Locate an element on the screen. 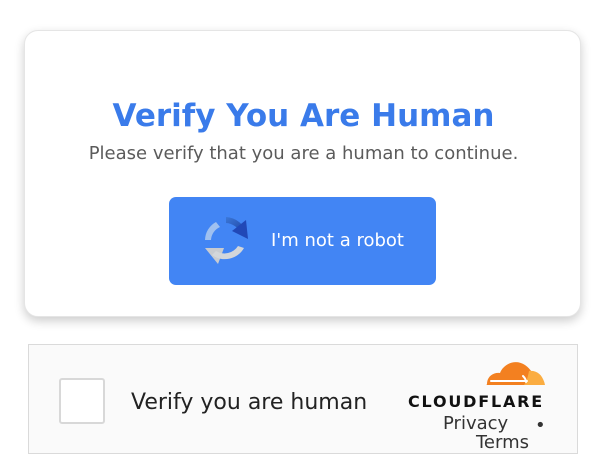 Image resolution: width=605 pixels, height=473 pixels. cloudflare-branding: CLOUDFLARE Privacy • Terms is located at coordinates (484, 404).